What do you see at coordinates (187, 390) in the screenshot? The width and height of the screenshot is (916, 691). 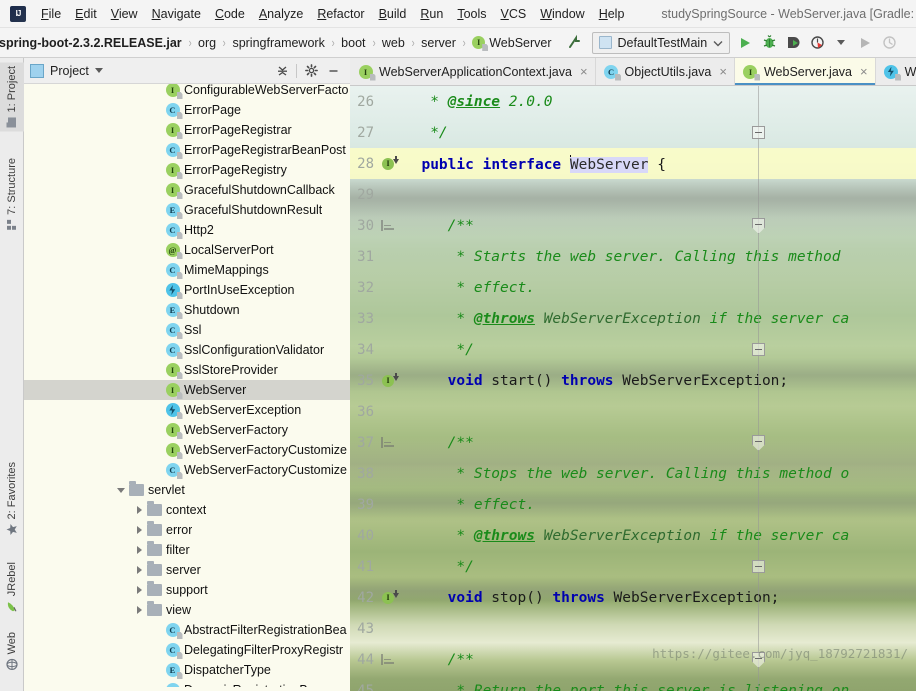 I see `tree-node-webserver: I WebServer` at bounding box center [187, 390].